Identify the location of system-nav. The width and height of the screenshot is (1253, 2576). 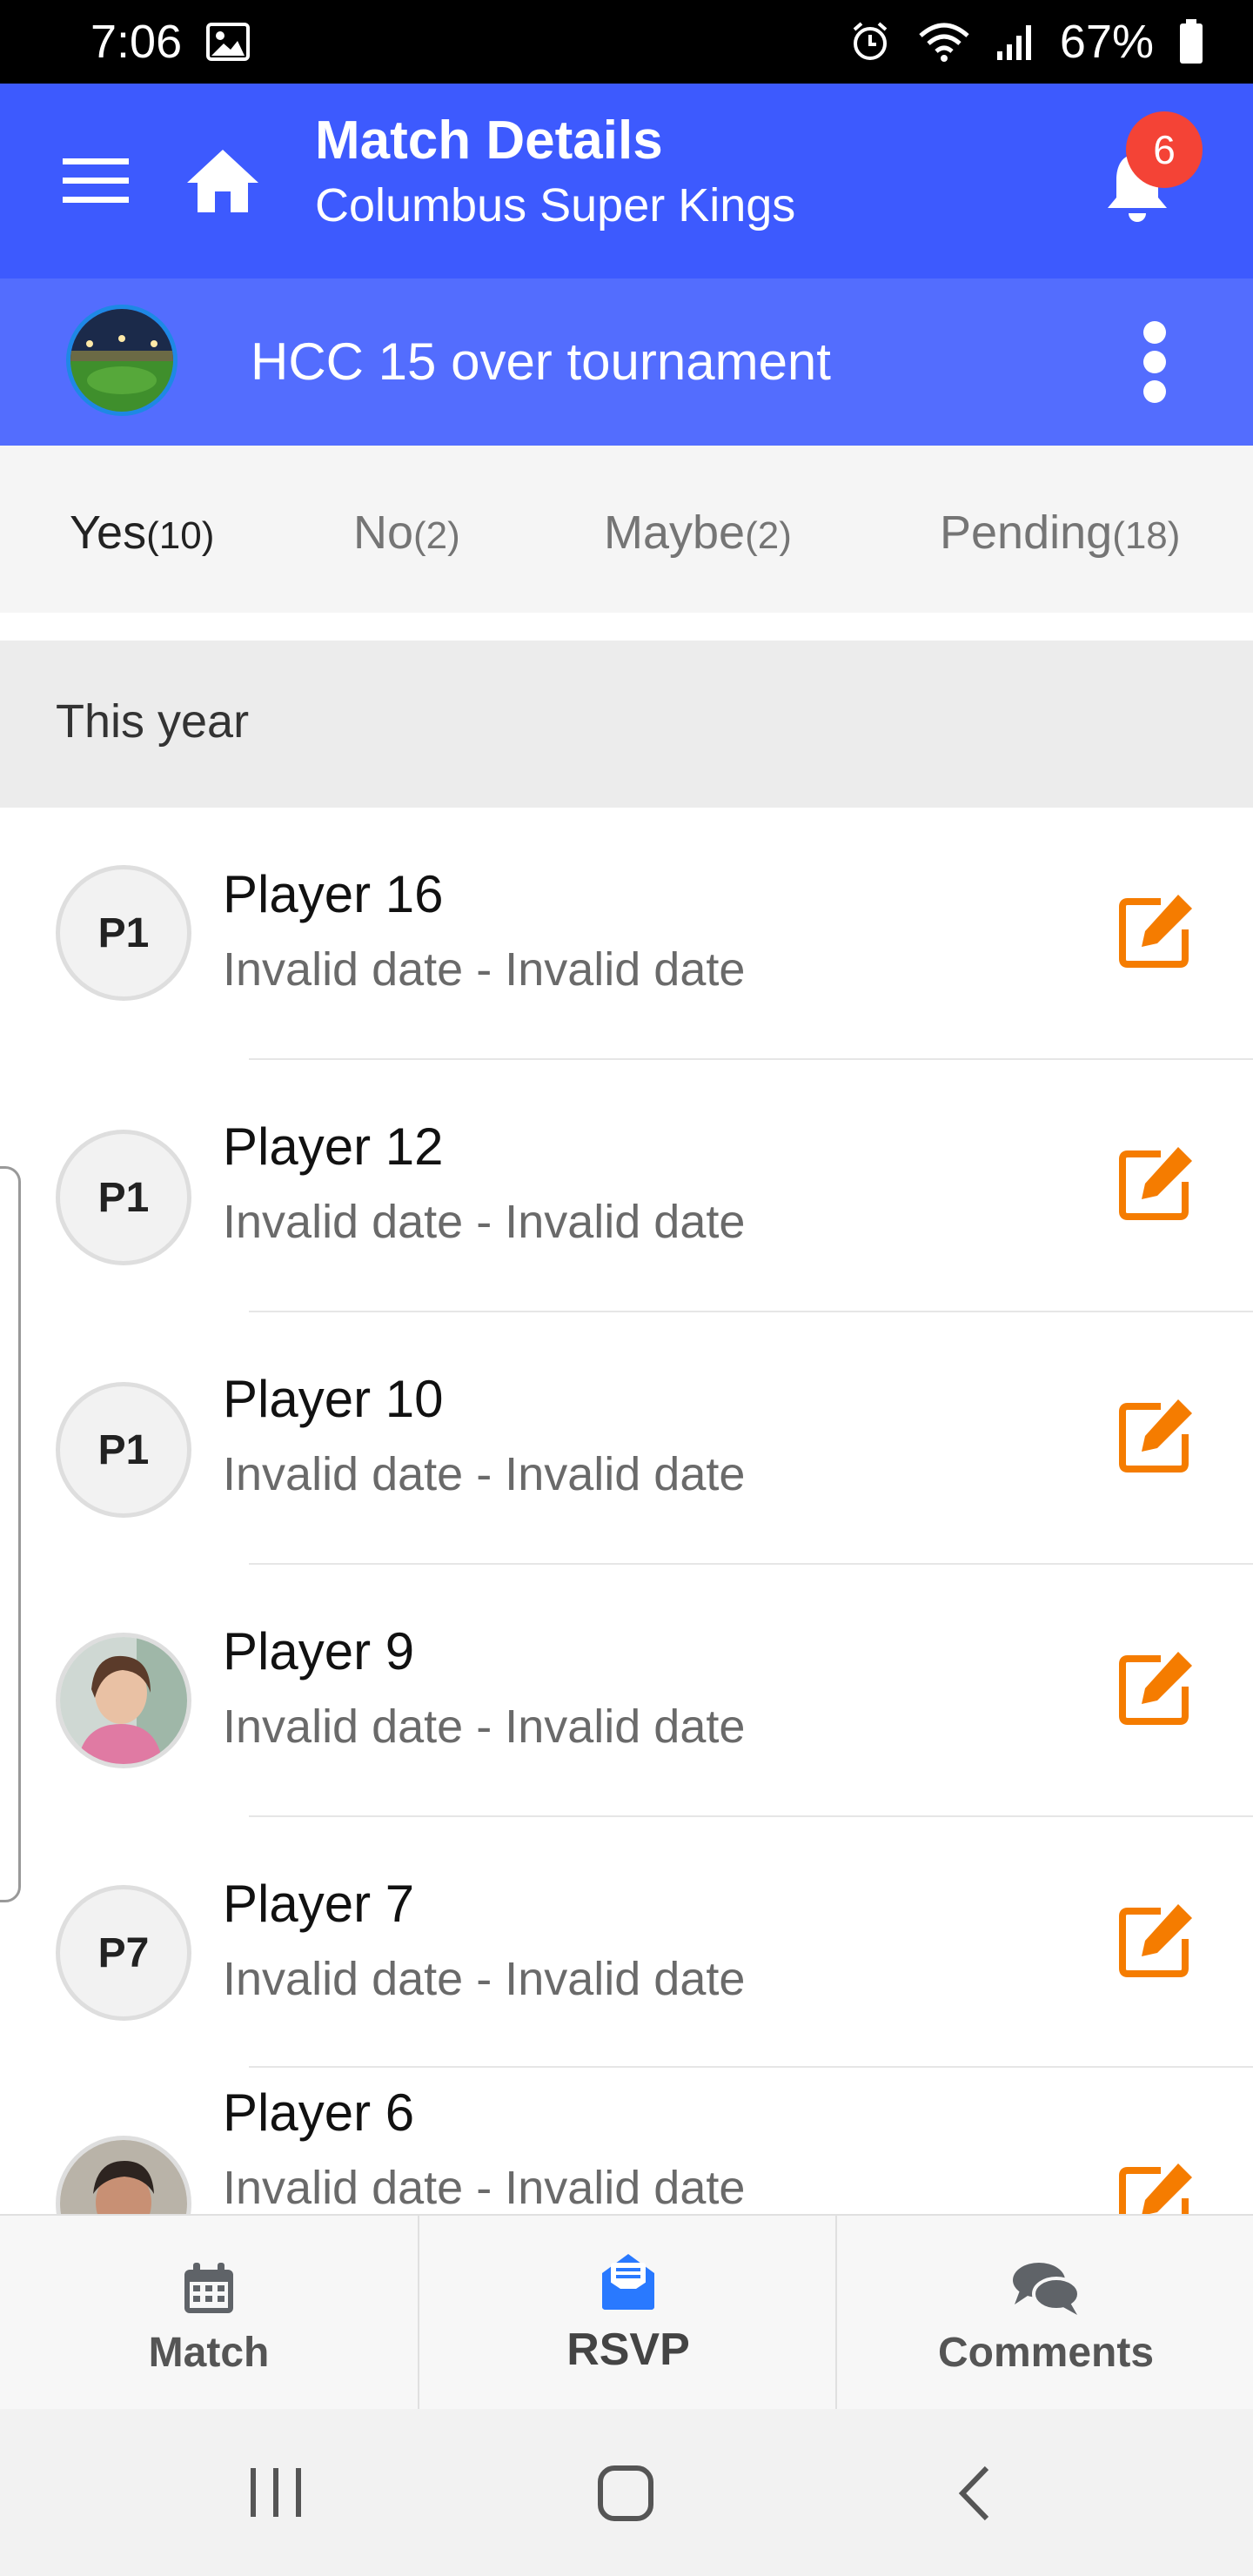
(626, 2492).